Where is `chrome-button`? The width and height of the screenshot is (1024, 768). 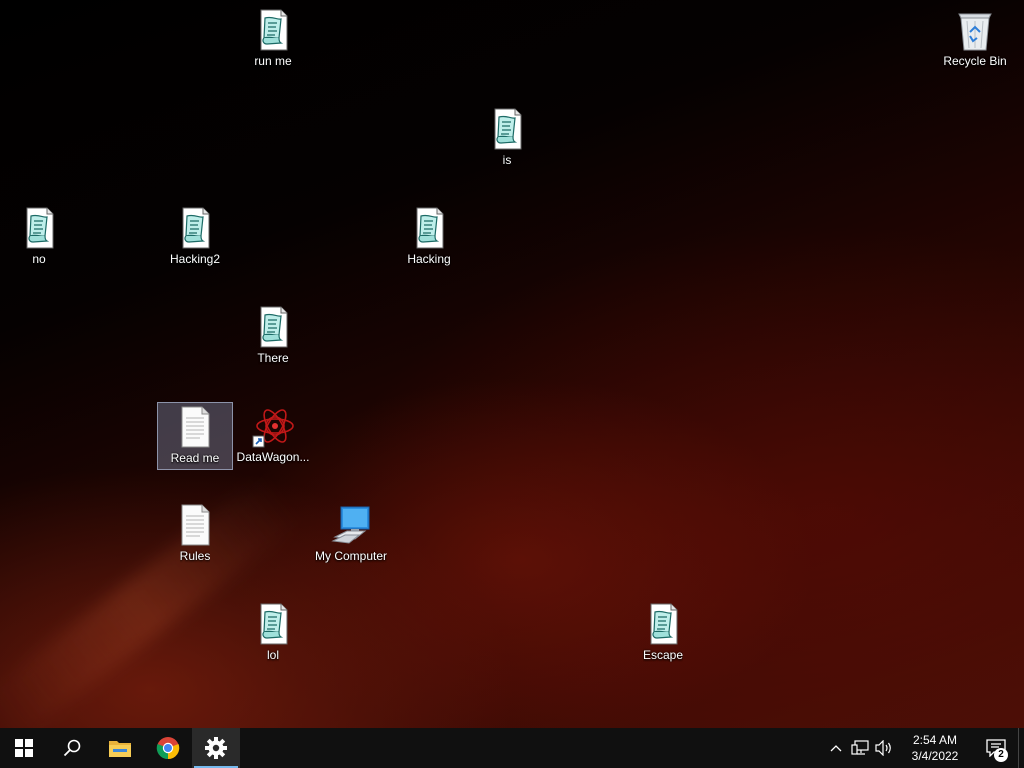
chrome-button is located at coordinates (168, 748).